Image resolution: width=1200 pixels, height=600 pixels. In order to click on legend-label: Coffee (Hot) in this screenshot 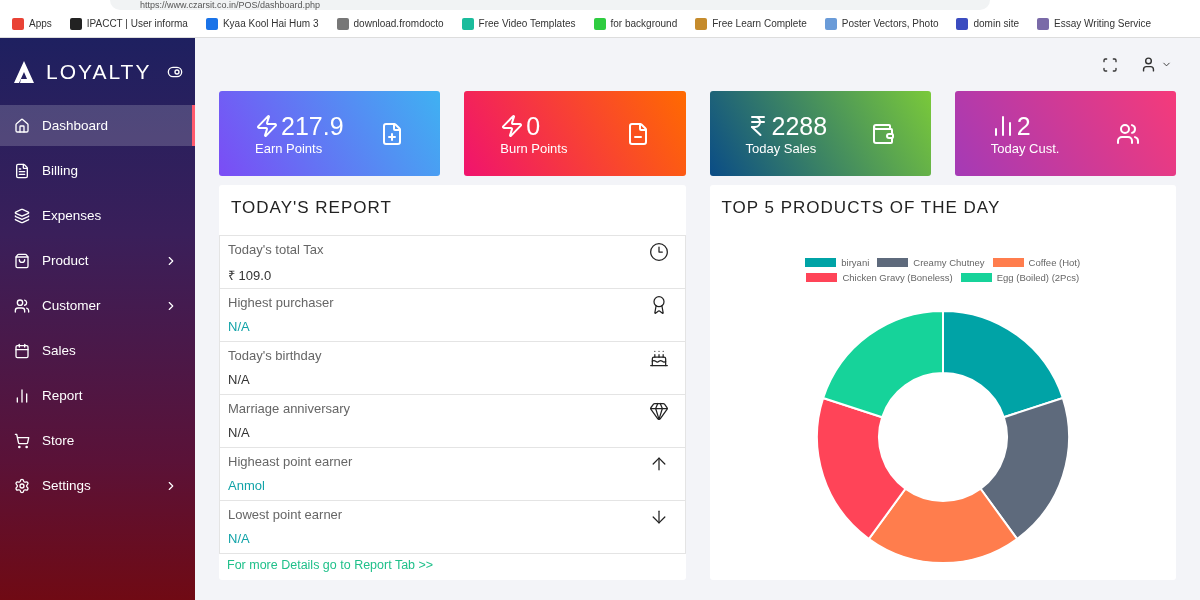, I will do `click(1054, 262)`.